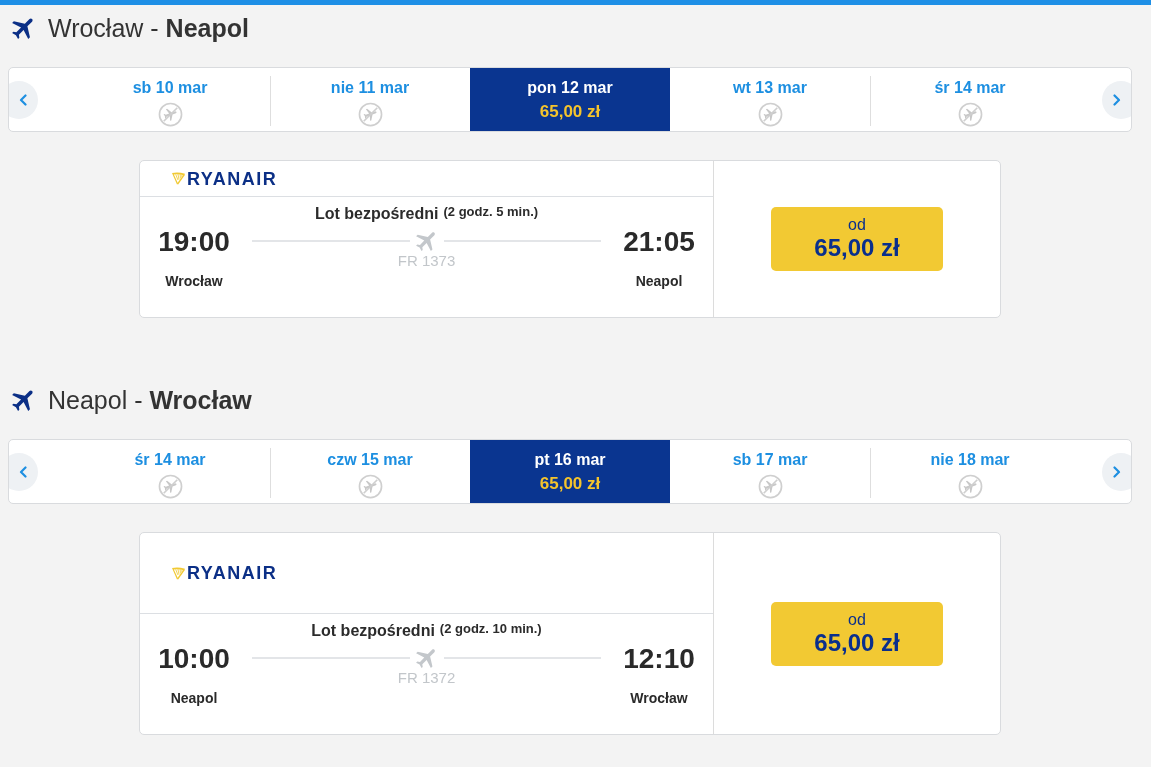 The height and width of the screenshot is (767, 1151). Describe the element at coordinates (659, 281) in the screenshot. I see `destination-city: Neapol` at that location.